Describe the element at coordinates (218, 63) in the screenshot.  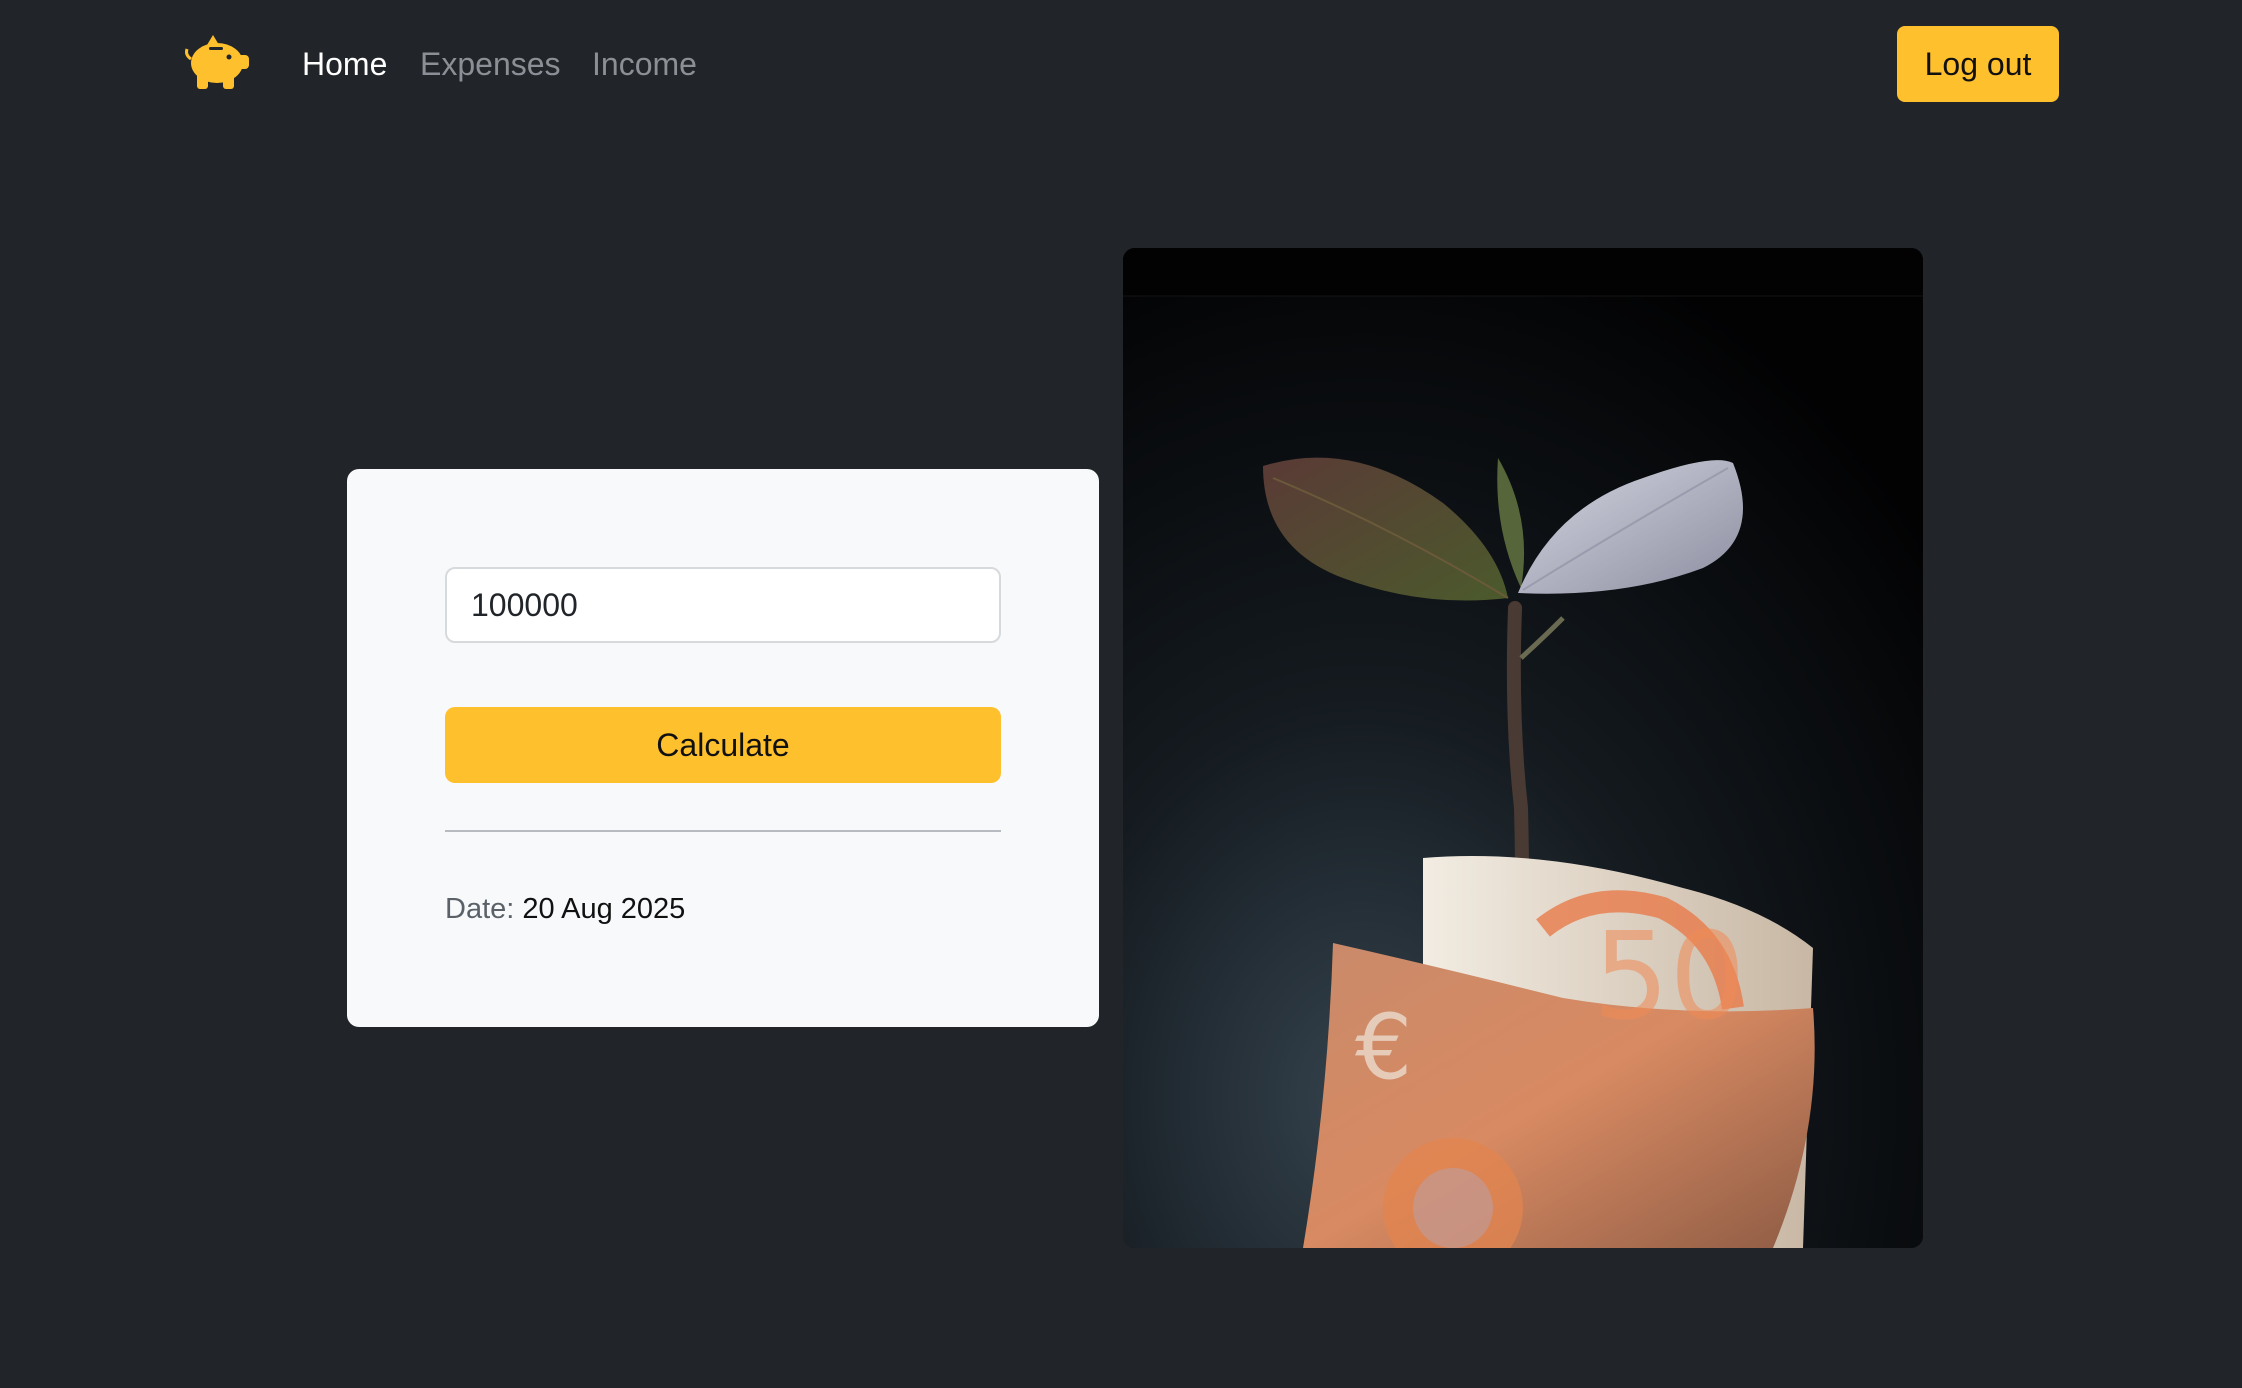
I see `piggy-bank-icon` at that location.